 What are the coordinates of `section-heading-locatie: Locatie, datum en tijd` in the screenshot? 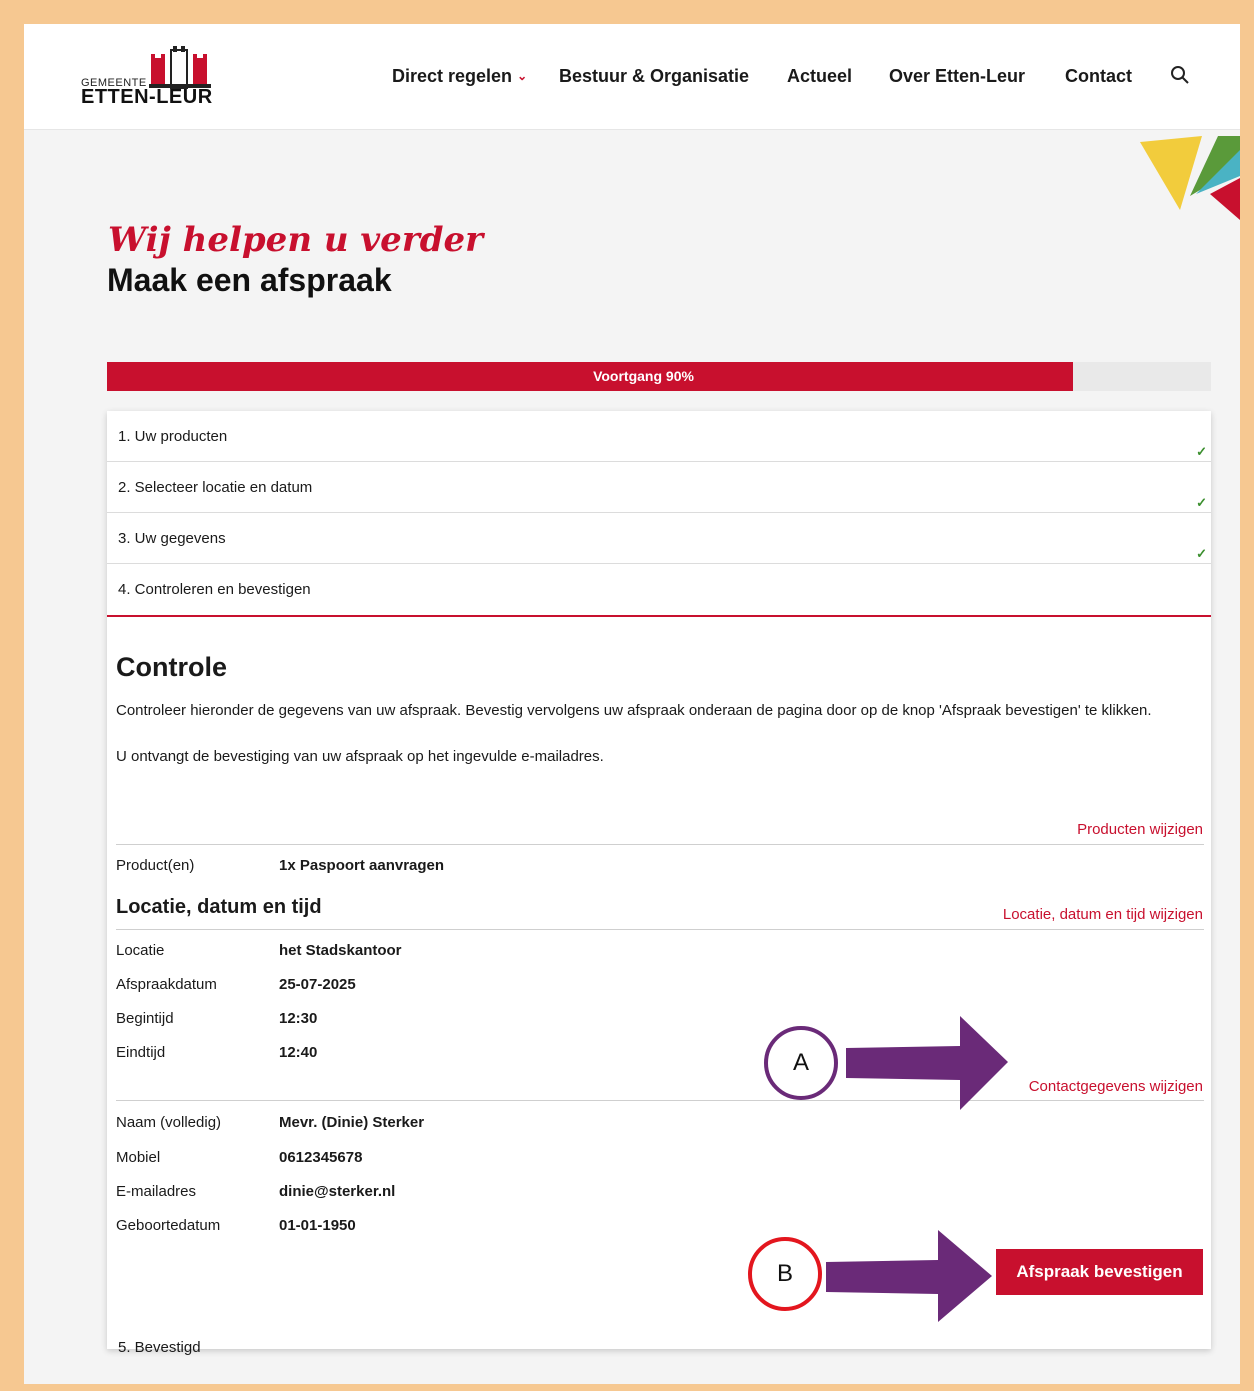 It's located at (219, 907).